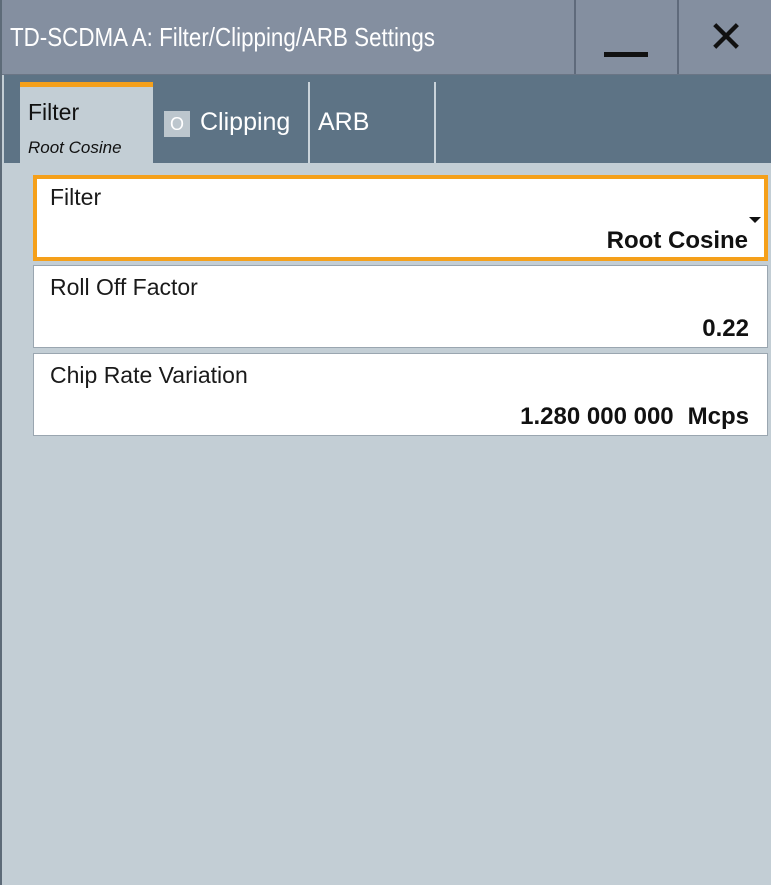 The image size is (771, 885). What do you see at coordinates (400, 394) in the screenshot?
I see `chip-rate-variation-field: Chip Rate Variation 1.280 000 000 Mcps` at bounding box center [400, 394].